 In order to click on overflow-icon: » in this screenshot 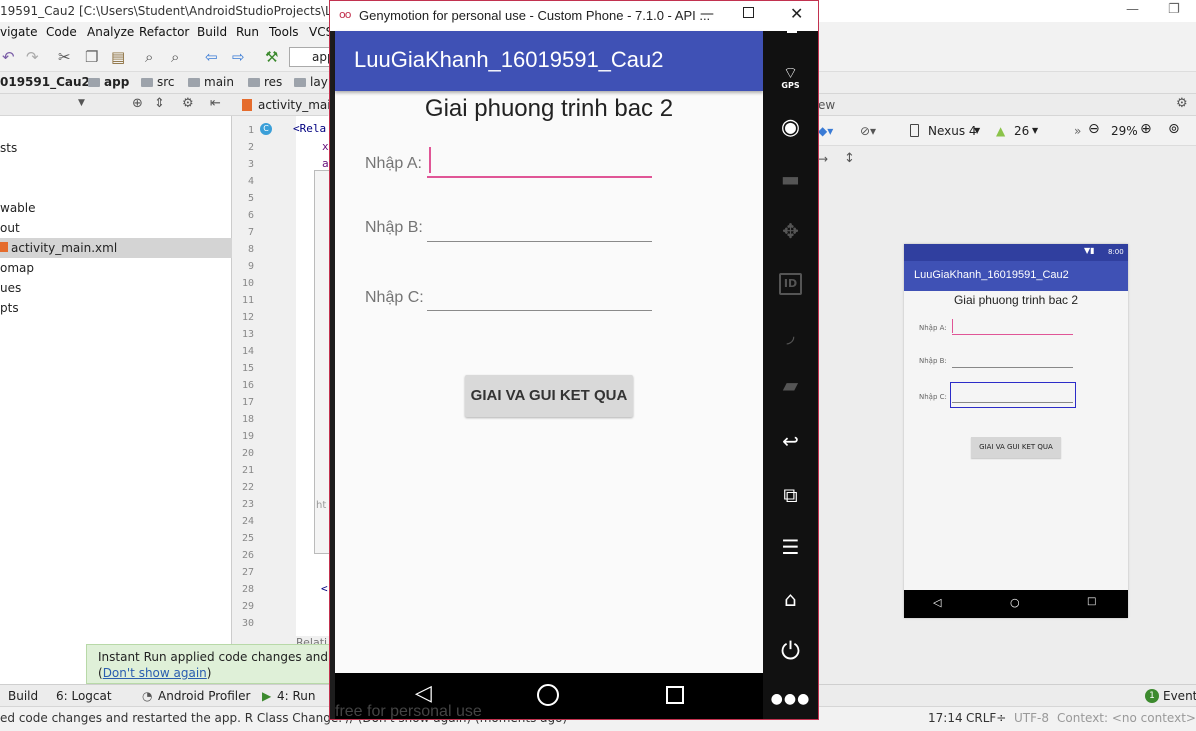, I will do `click(1077, 131)`.